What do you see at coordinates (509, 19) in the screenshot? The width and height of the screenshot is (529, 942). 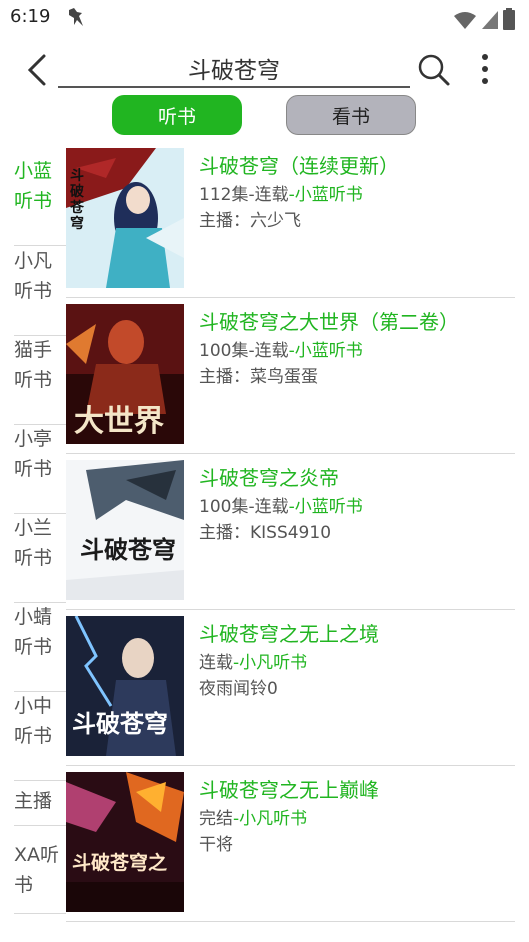 I see `battery-icon` at bounding box center [509, 19].